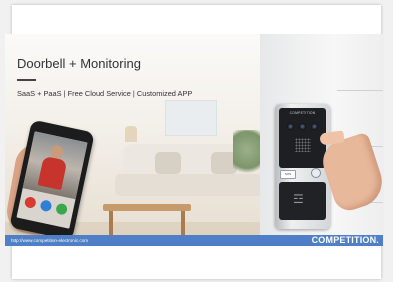 Image resolution: width=393 pixels, height=282 pixels. What do you see at coordinates (191, 118) in the screenshot?
I see `room-window` at bounding box center [191, 118].